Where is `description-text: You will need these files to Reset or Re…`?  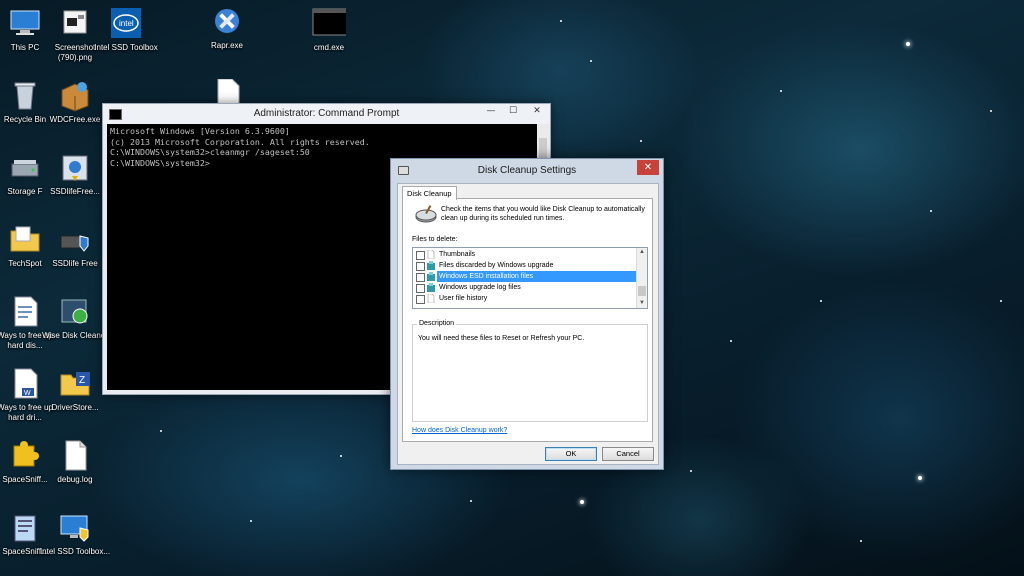 description-text: You will need these files to Reset or Re… is located at coordinates (501, 338).